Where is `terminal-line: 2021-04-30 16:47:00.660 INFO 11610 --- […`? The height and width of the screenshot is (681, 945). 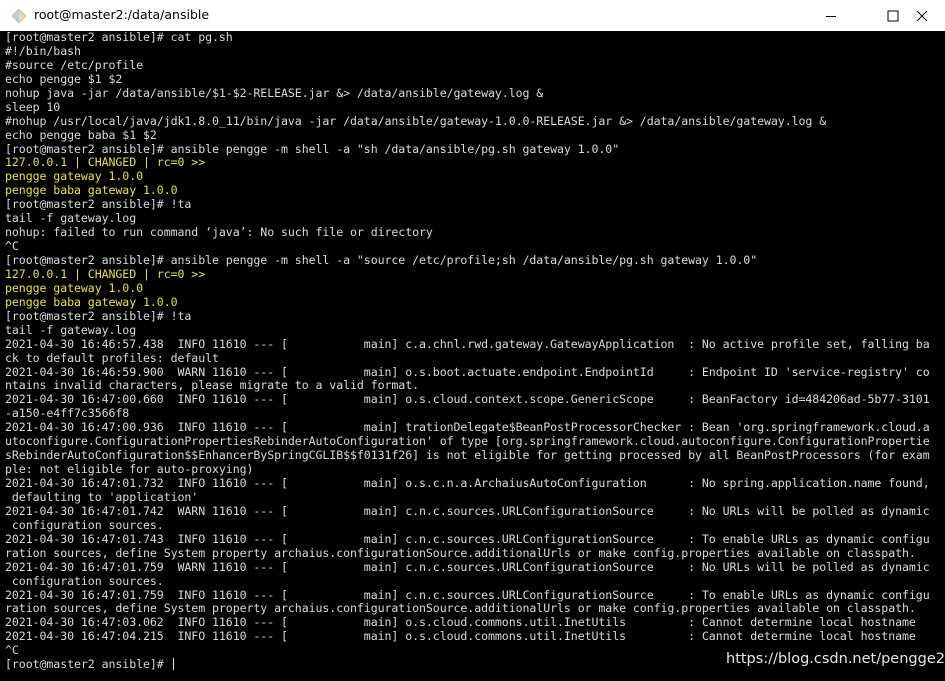 terminal-line: 2021-04-30 16:47:00.660 INFO 11610 --- [… is located at coordinates (475, 399).